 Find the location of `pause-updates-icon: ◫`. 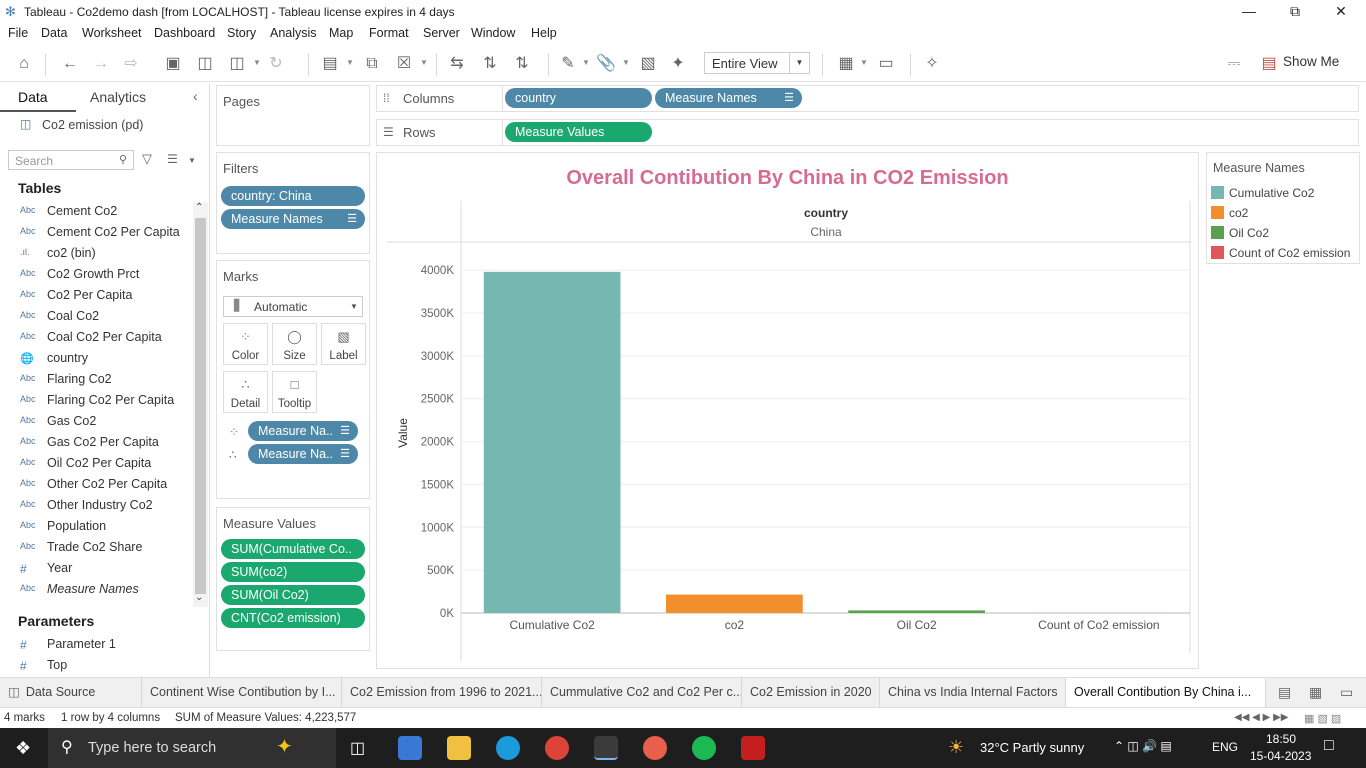

pause-updates-icon: ◫ is located at coordinates (237, 64).